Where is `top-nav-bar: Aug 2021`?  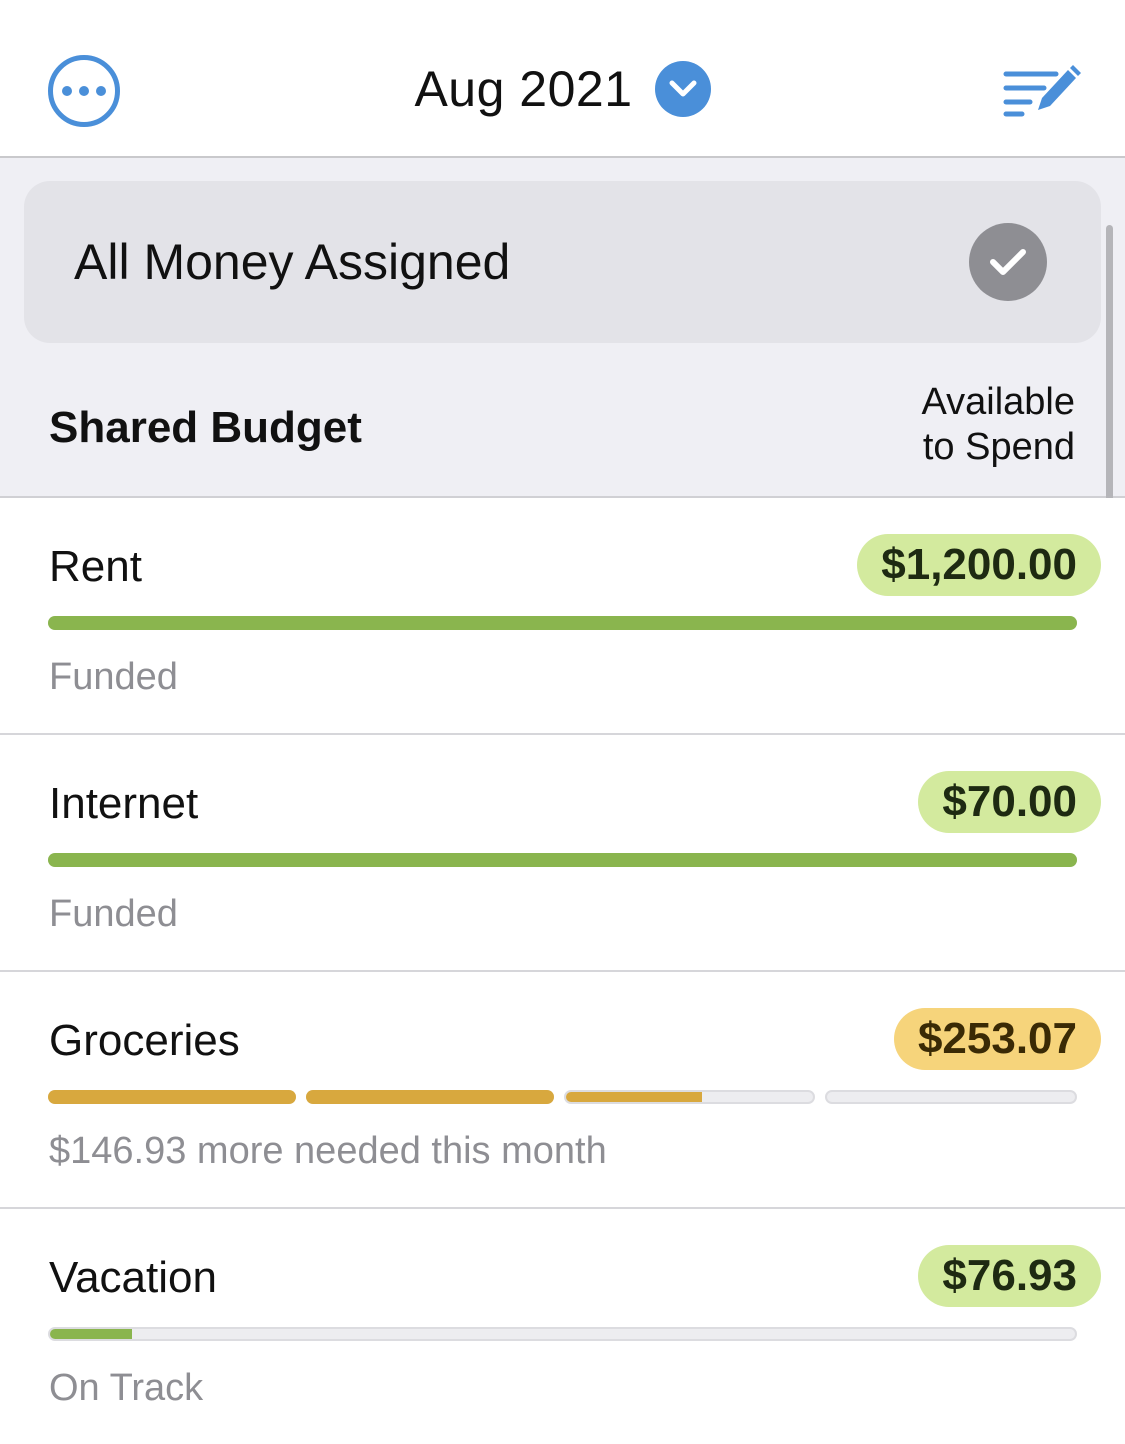
top-nav-bar: Aug 2021 is located at coordinates (562, 79).